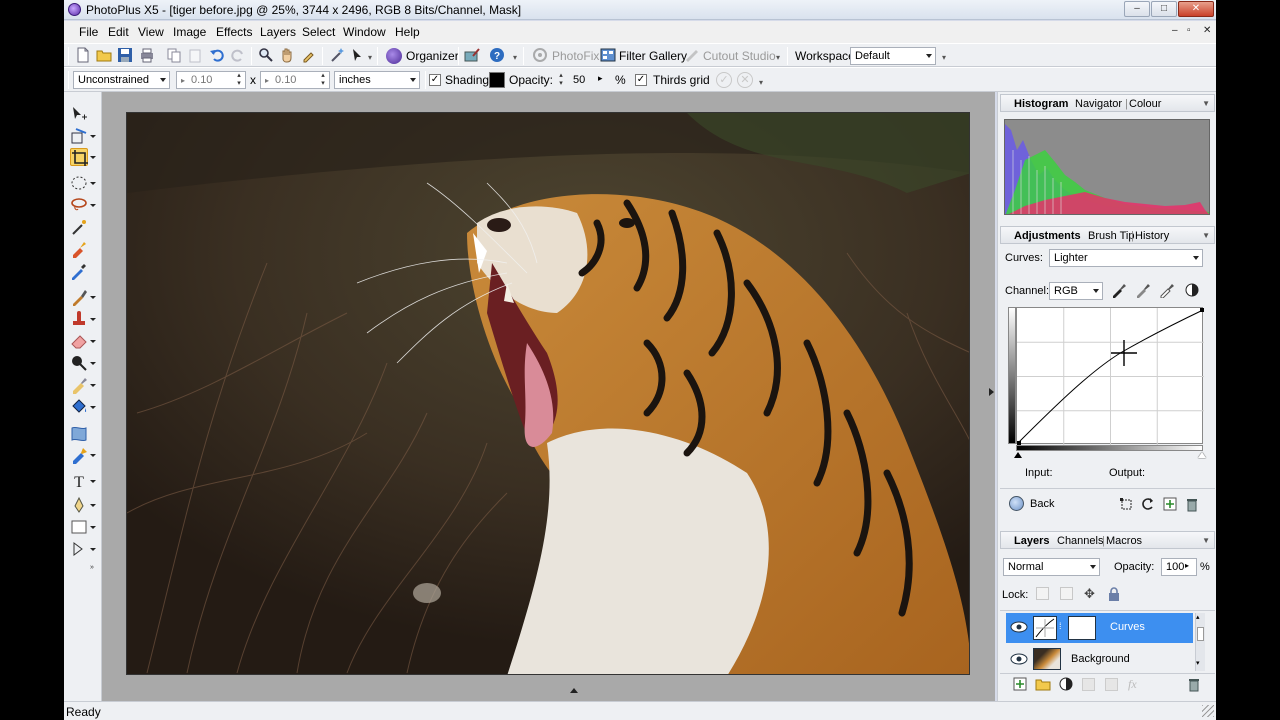  What do you see at coordinates (364, 32) in the screenshot?
I see `menu-window: Window` at bounding box center [364, 32].